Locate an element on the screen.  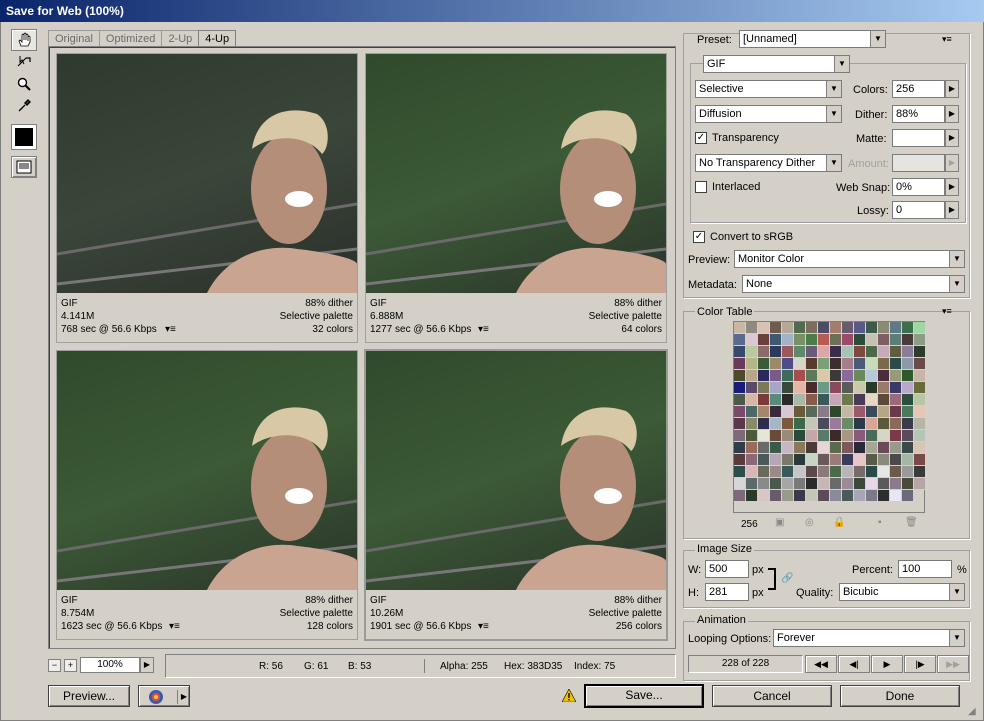
window-title-bar: Save for Web (100%) is located at coordinates (492, 11).